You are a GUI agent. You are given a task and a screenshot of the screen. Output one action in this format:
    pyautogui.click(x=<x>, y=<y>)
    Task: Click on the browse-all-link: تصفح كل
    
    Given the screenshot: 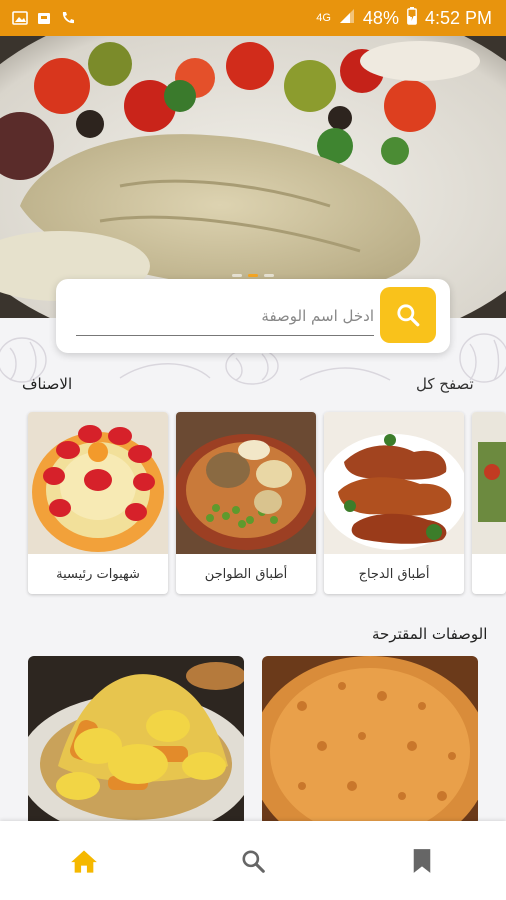 What is the action you would take?
    pyautogui.click(x=445, y=384)
    